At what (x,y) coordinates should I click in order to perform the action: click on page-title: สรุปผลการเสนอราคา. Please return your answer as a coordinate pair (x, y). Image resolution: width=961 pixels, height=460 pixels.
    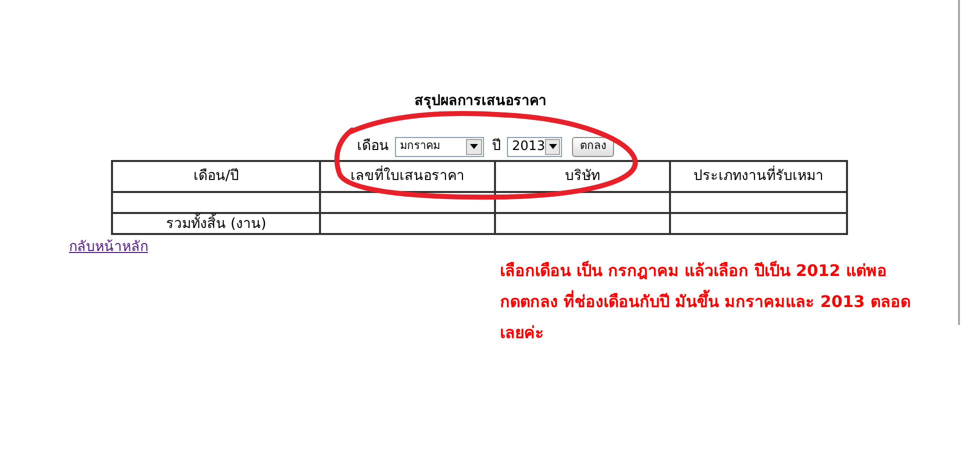
    Looking at the image, I should click on (481, 101).